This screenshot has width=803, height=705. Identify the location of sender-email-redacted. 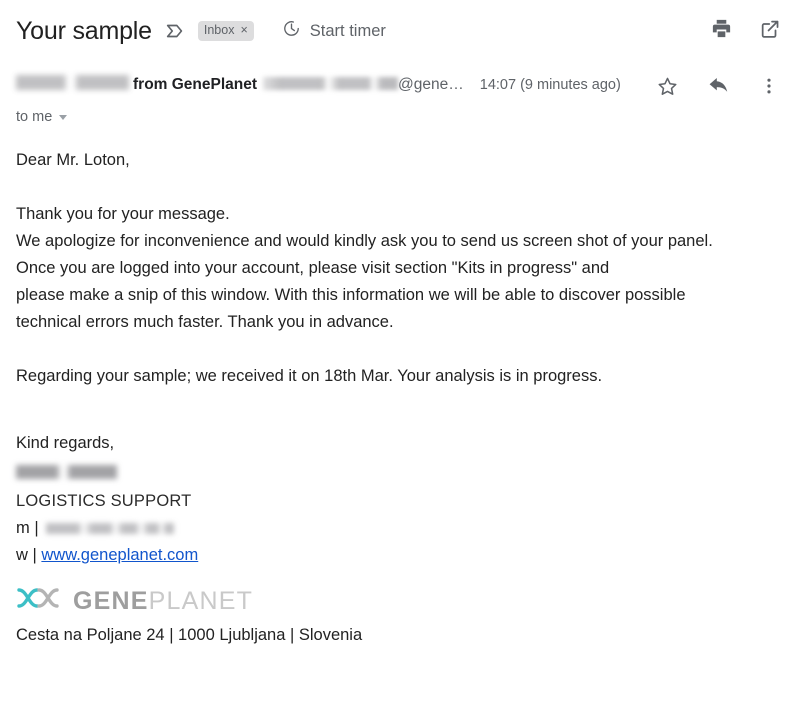
(331, 83).